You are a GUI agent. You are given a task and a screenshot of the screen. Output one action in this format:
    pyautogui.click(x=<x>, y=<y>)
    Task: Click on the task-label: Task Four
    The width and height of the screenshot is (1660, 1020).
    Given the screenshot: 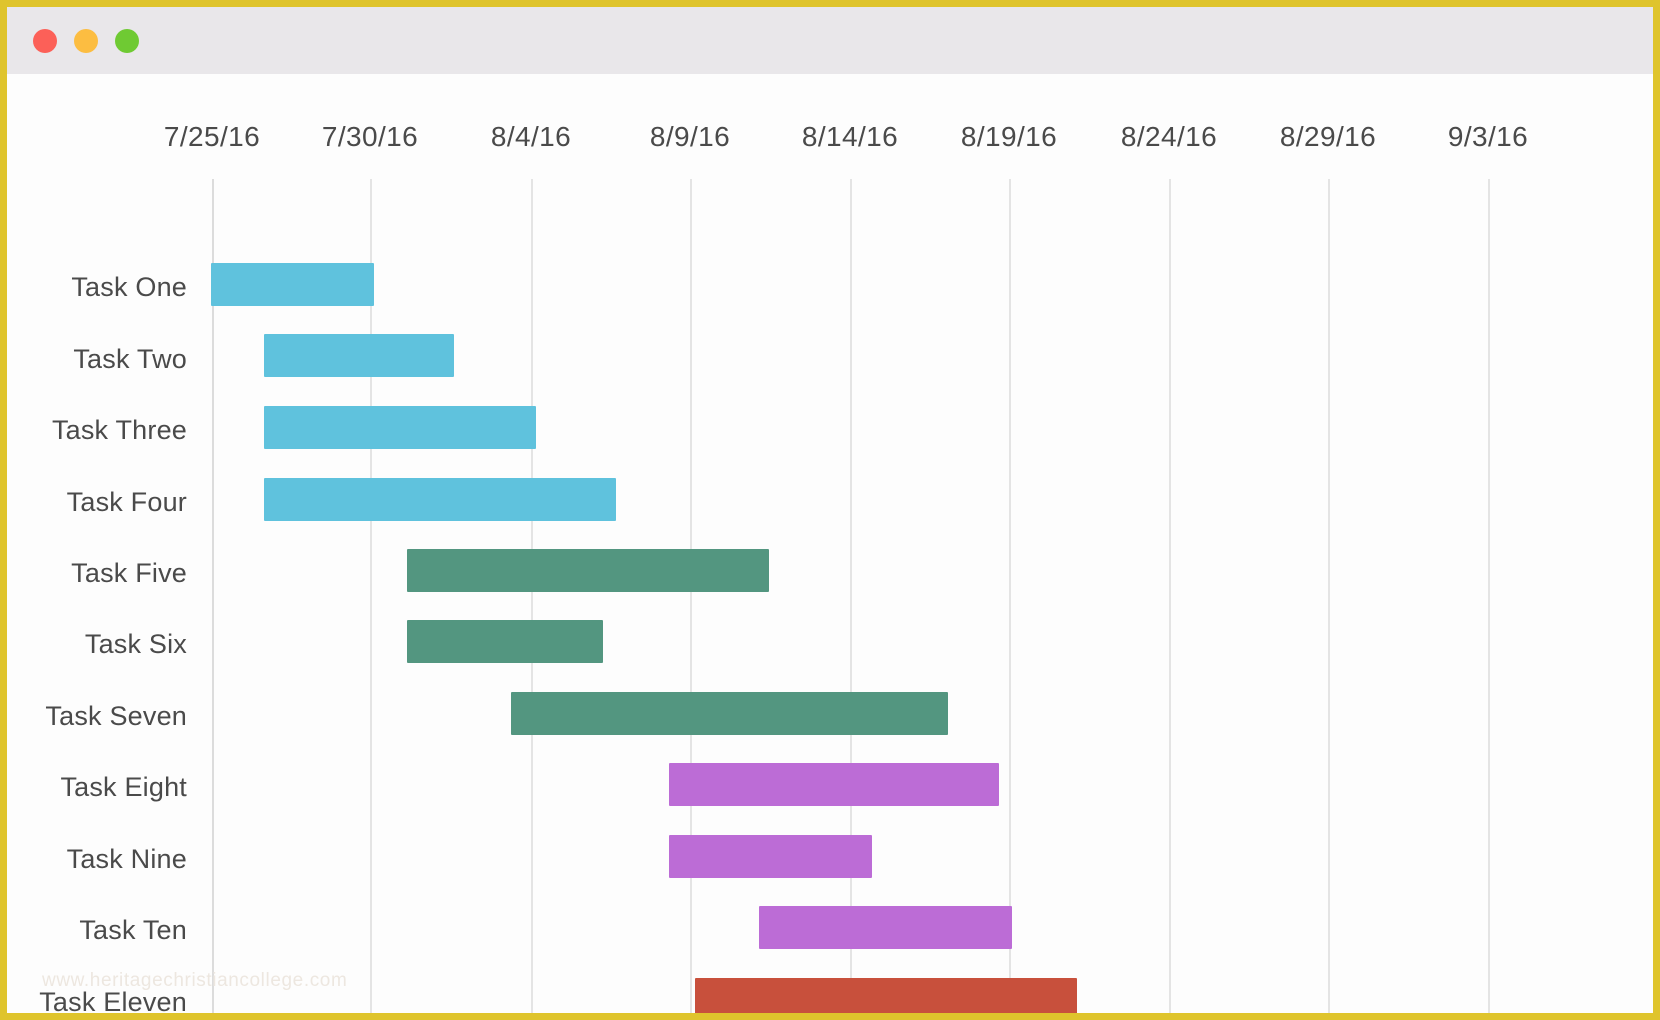 What is the action you would take?
    pyautogui.click(x=126, y=502)
    